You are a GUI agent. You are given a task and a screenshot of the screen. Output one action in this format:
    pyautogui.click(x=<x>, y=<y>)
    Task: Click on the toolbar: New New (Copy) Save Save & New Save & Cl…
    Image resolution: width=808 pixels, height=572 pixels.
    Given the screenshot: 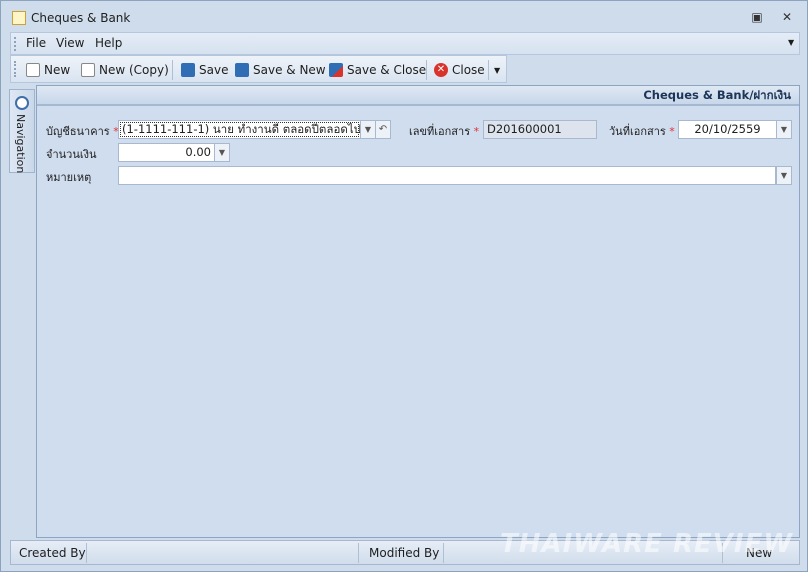 What is the action you would take?
    pyautogui.click(x=258, y=69)
    